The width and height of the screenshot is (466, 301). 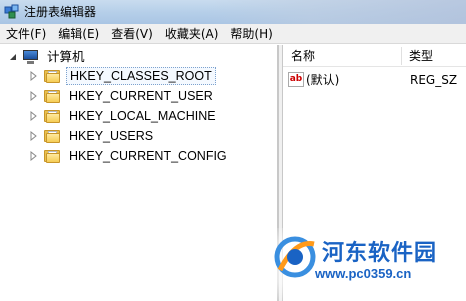 What do you see at coordinates (11, 11) in the screenshot?
I see `regedit-icon` at bounding box center [11, 11].